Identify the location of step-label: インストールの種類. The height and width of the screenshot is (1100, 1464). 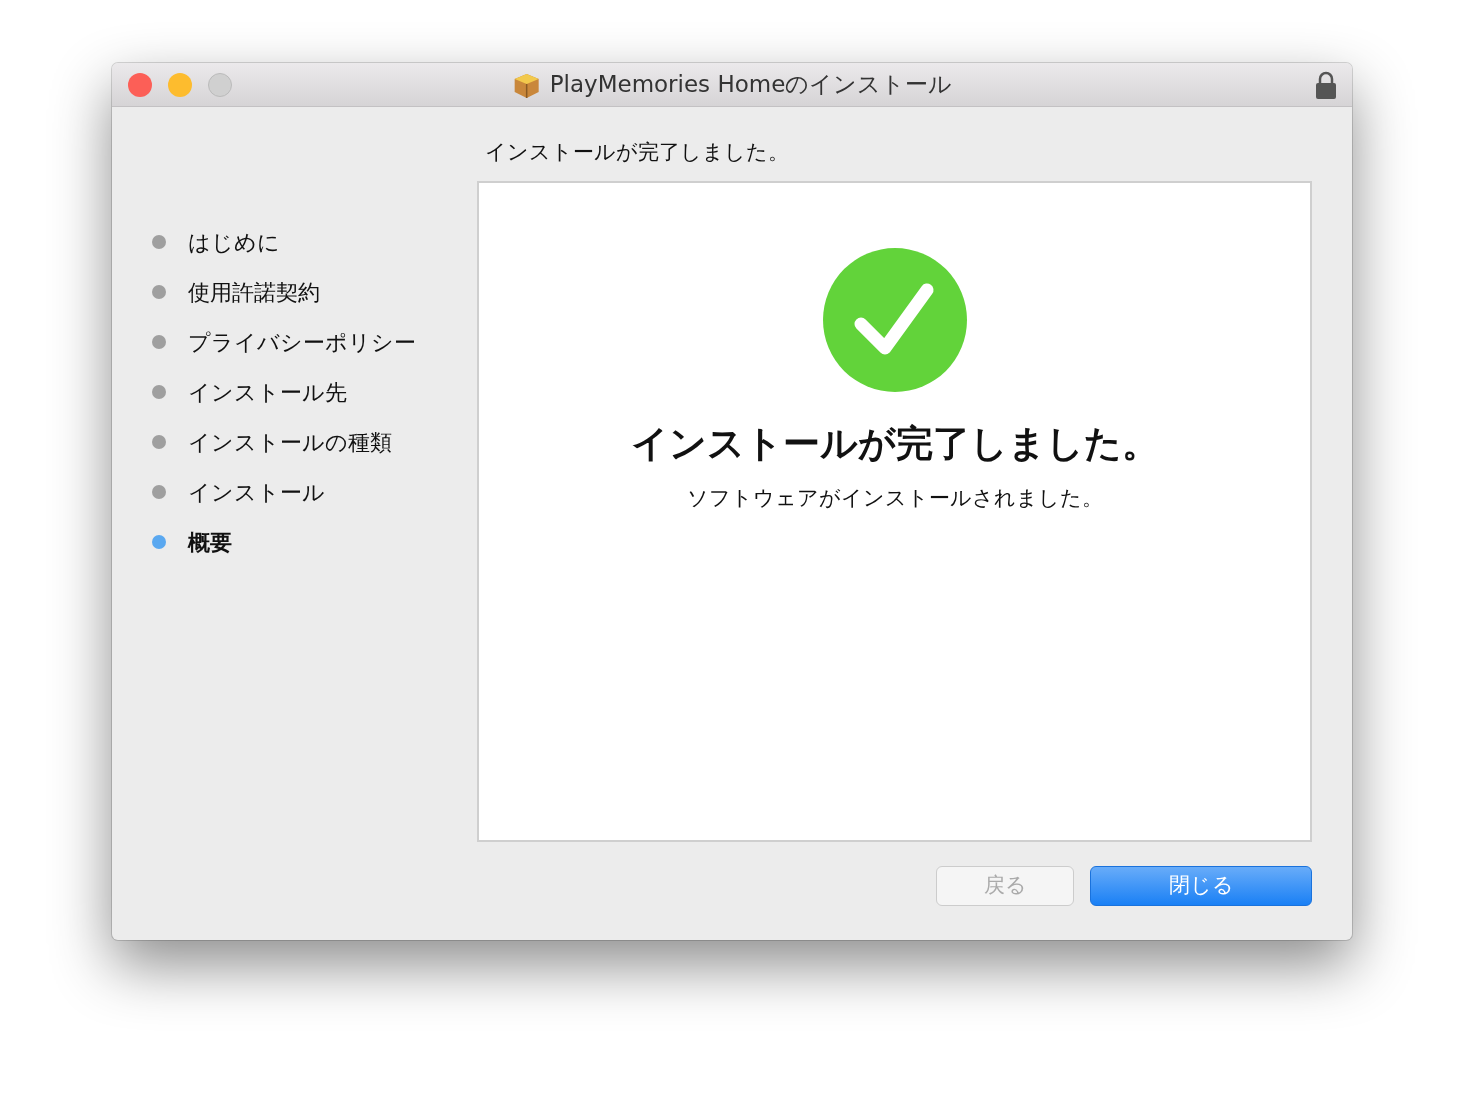
(290, 442).